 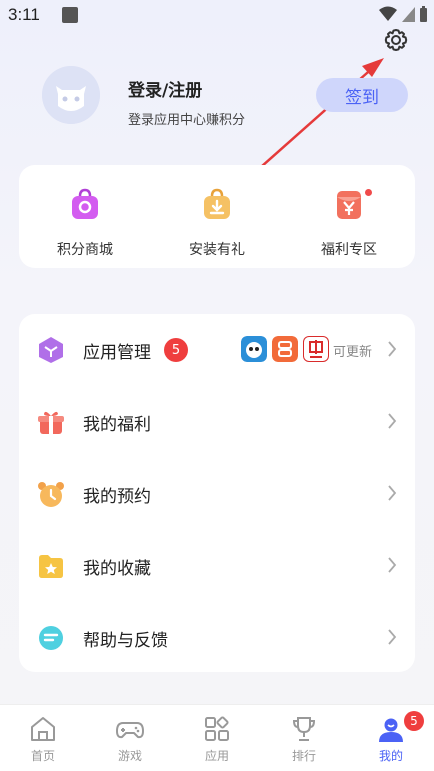 I want to click on app-thumb-orange-icon, so click(x=285, y=349).